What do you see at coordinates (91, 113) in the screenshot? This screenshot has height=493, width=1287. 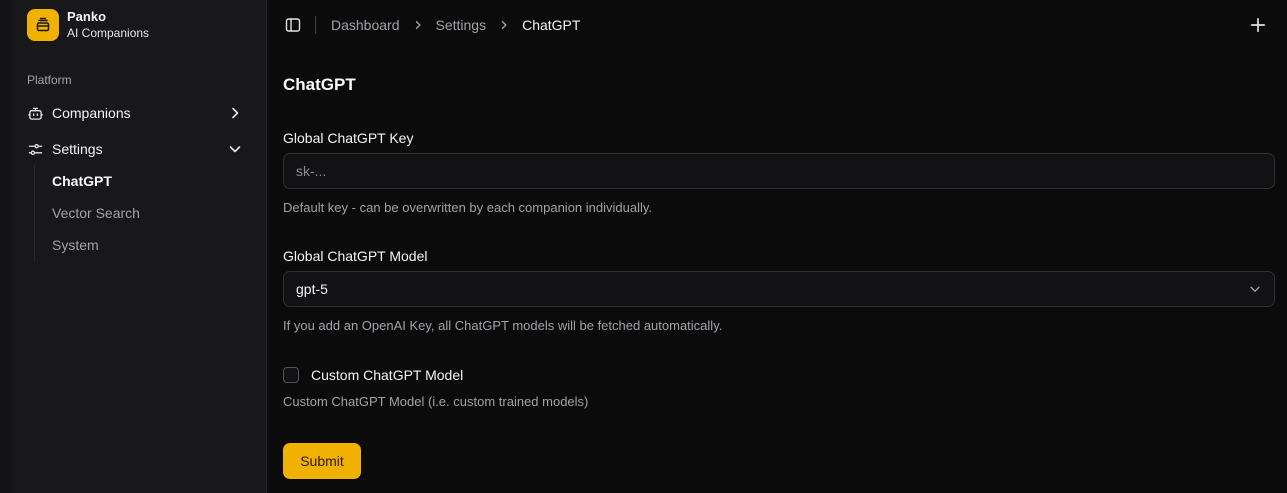 I see `sidebar-item-label: Companions` at bounding box center [91, 113].